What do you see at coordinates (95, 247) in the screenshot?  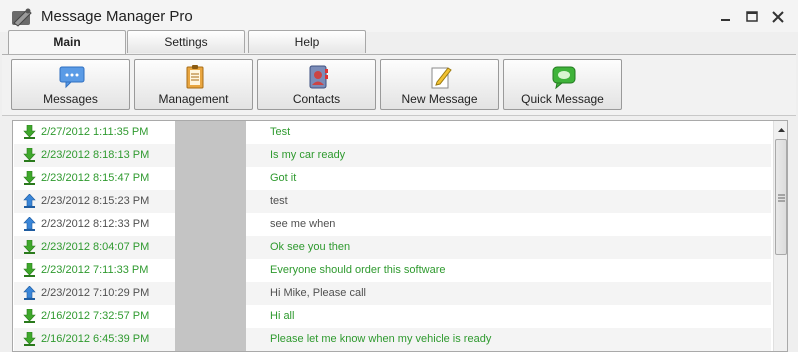 I see `message-date: 2/23/2012 8:04:07 PM` at bounding box center [95, 247].